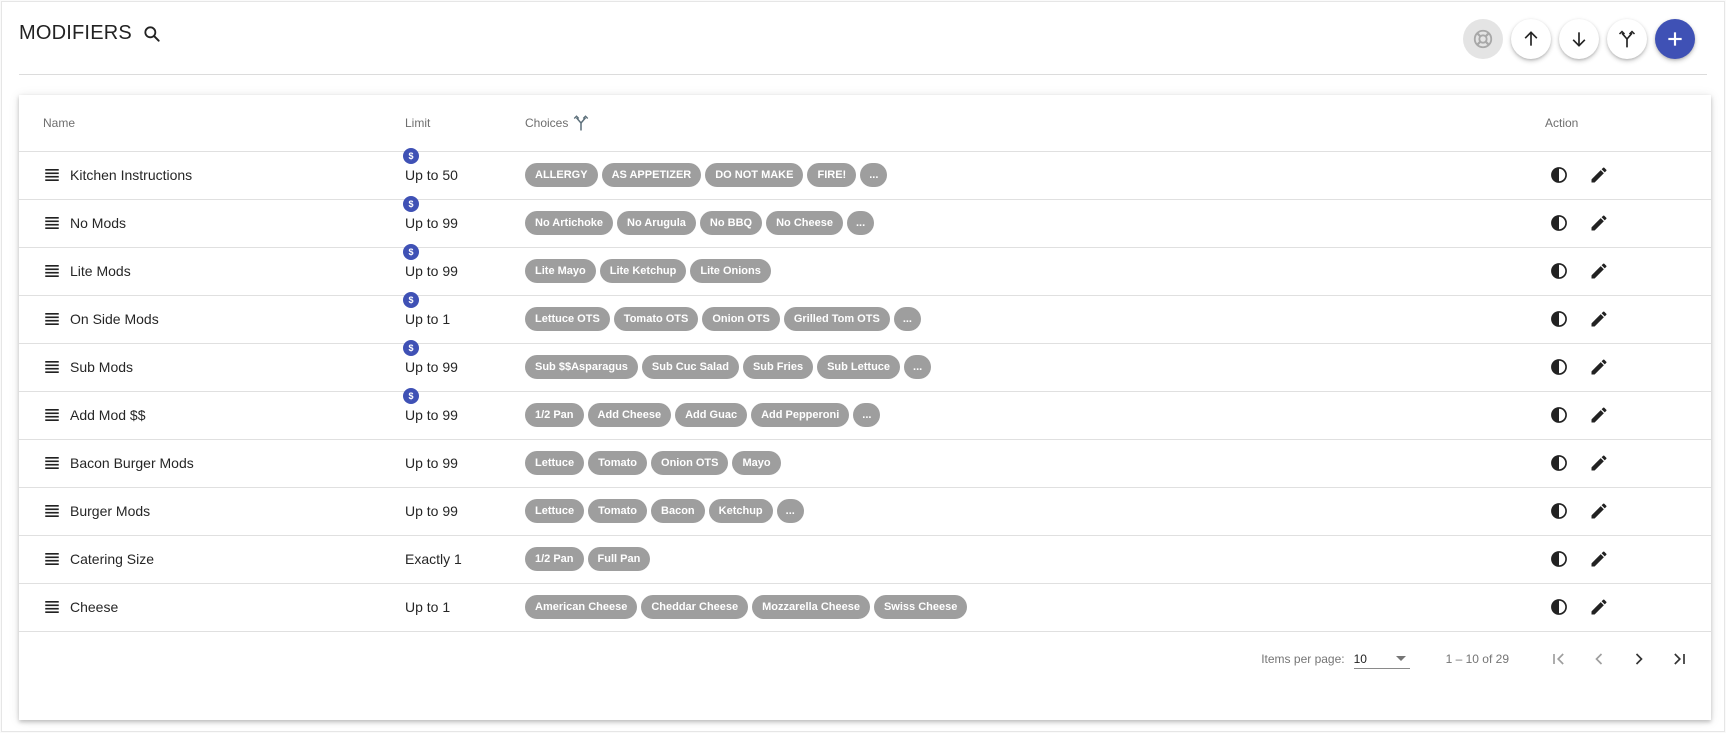  Describe the element at coordinates (1599, 659) in the screenshot. I see `previous-page-button` at that location.